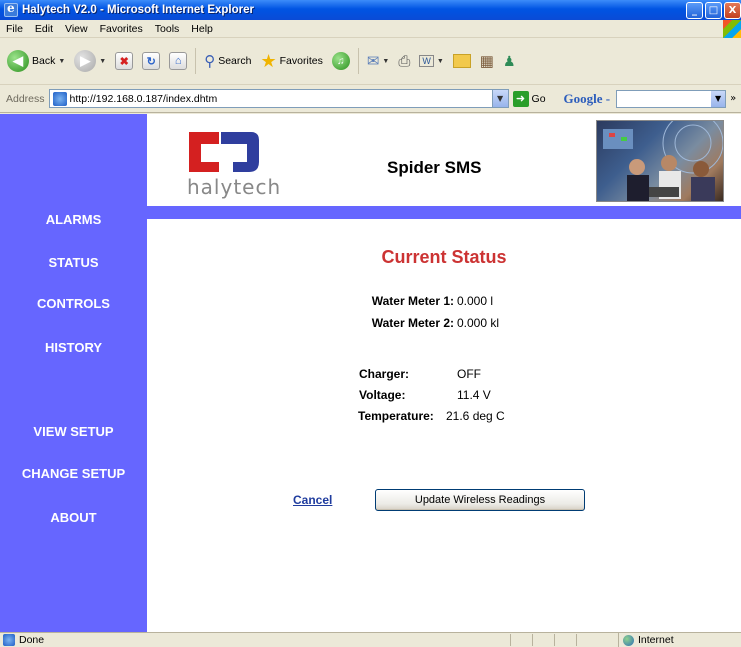  What do you see at coordinates (529, 98) in the screenshot?
I see `go-button: ➜ Go` at bounding box center [529, 98].